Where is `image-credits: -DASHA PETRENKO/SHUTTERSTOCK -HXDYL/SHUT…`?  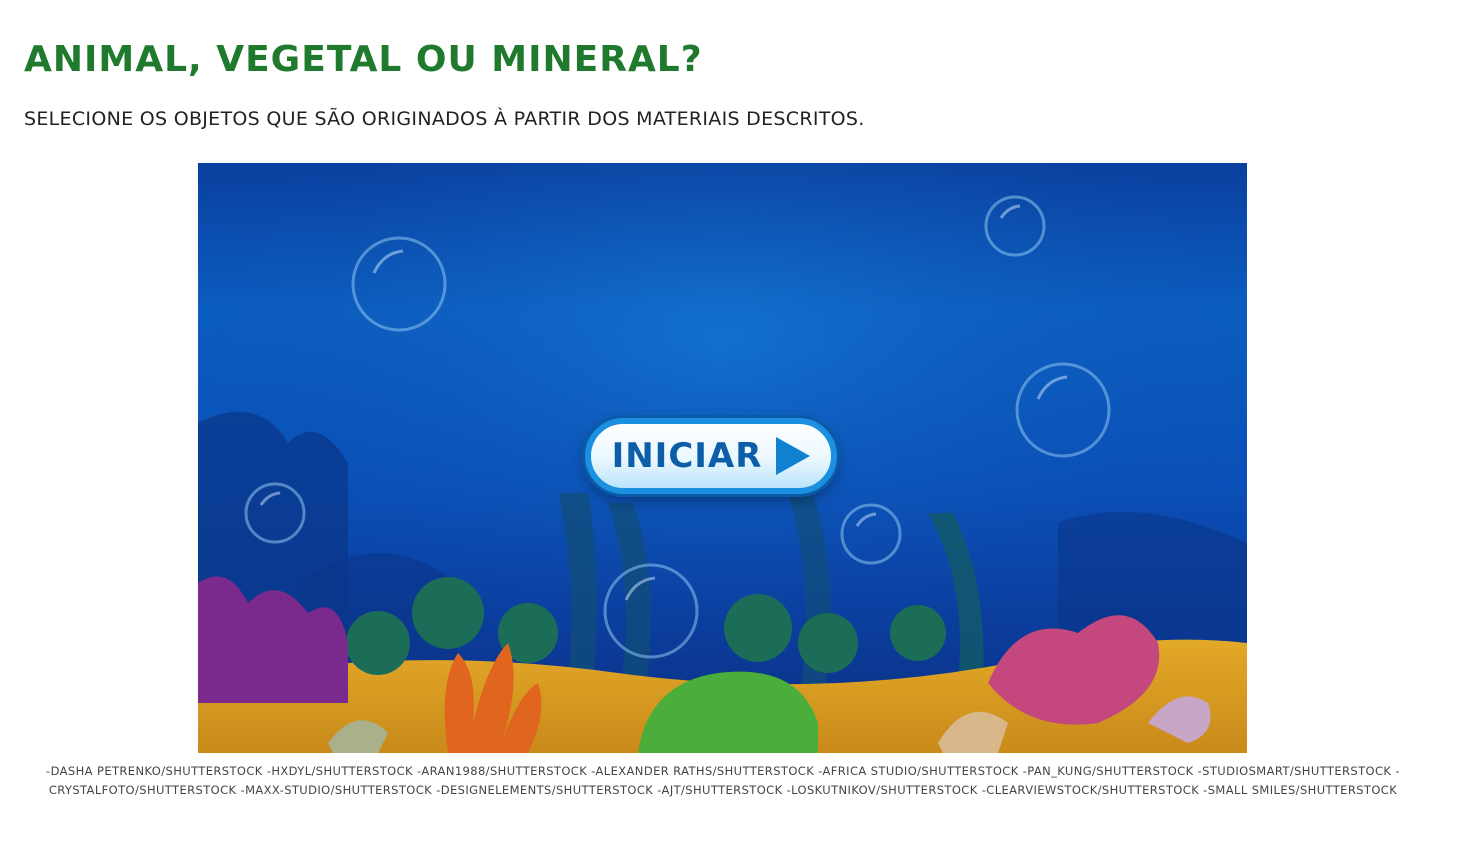
image-credits: -DASHA PETRENKO/SHUTTERSTOCK -HXDYL/SHUT… is located at coordinates (723, 780).